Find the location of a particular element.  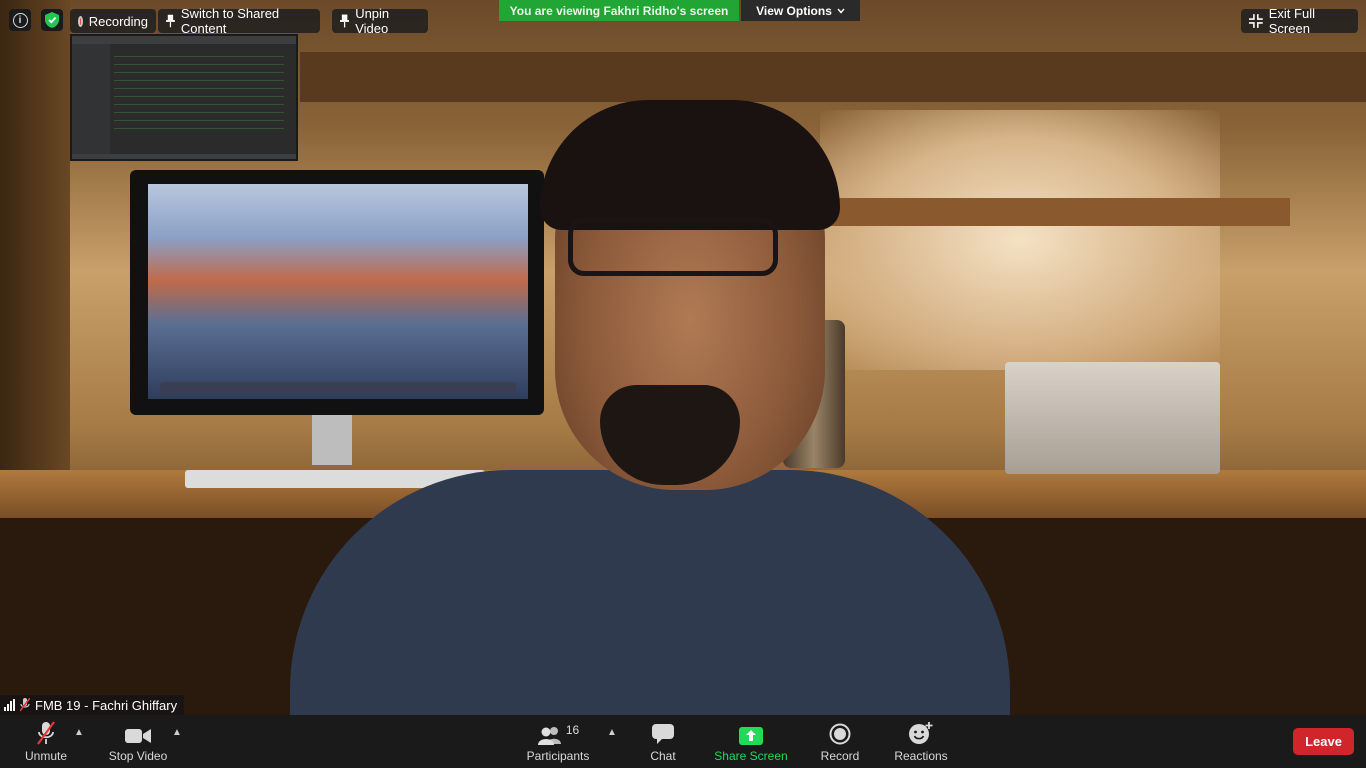

participant-name-tag: FMB 19 - Fachri Ghiffary is located at coordinates (92, 705).